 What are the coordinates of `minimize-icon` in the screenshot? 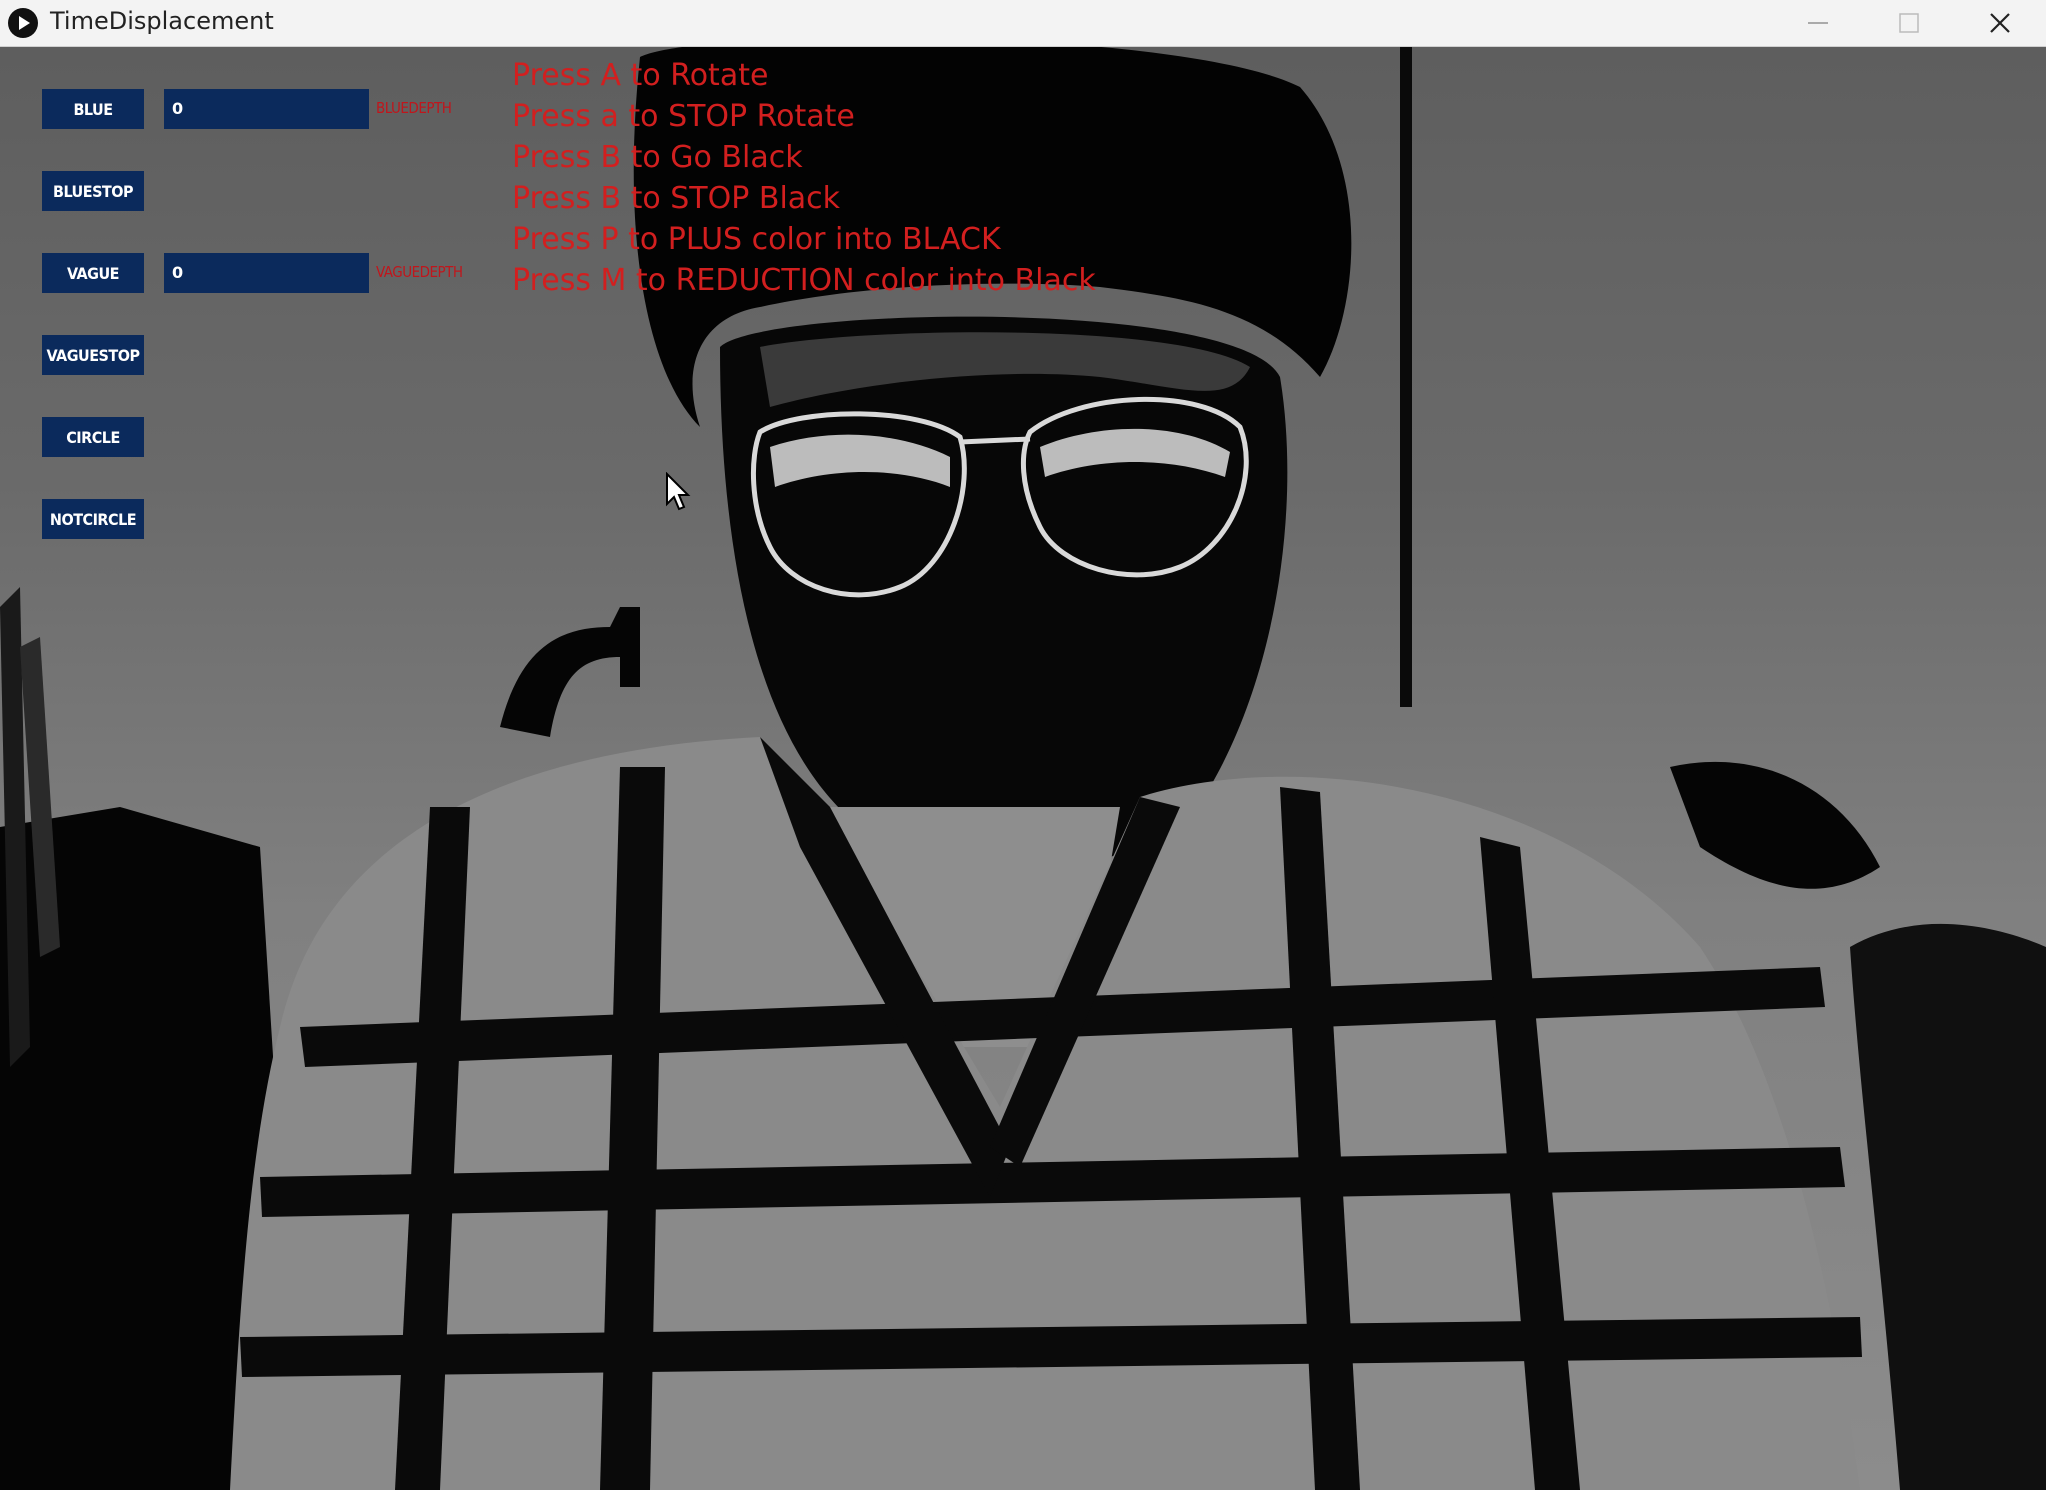 It's located at (1818, 23).